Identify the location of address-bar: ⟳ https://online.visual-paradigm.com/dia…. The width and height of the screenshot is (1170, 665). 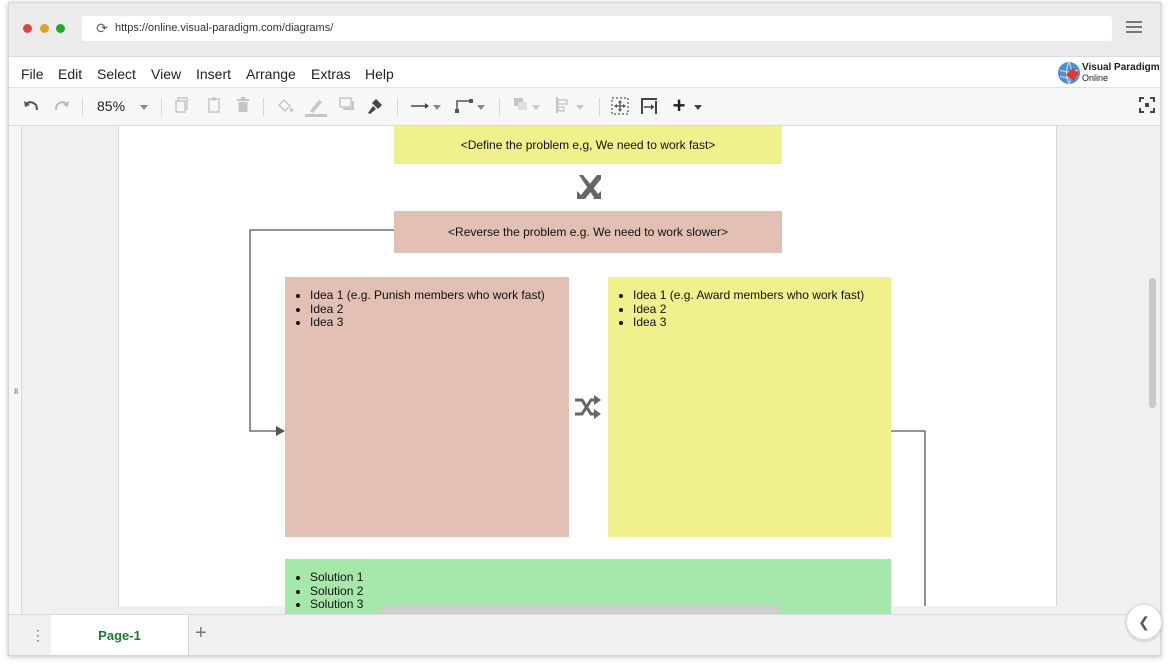
(597, 28).